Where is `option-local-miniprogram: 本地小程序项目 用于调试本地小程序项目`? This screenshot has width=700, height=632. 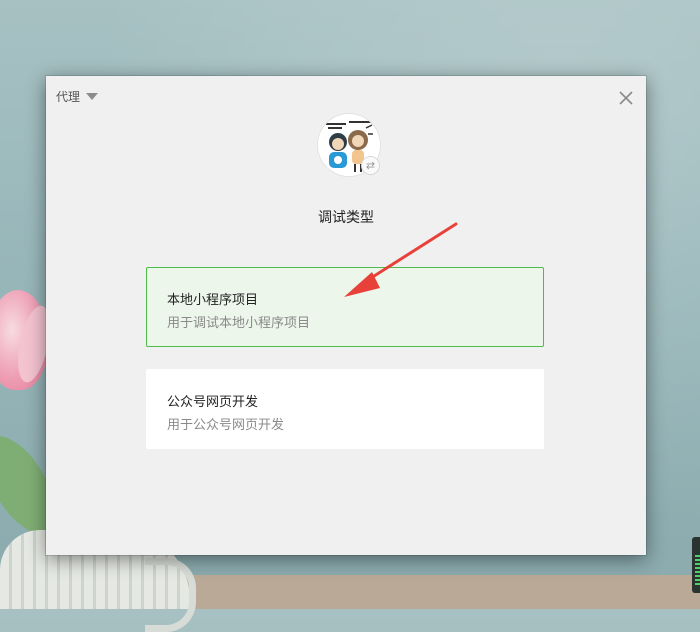
option-local-miniprogram: 本地小程序项目 用于调试本地小程序项目 is located at coordinates (345, 307).